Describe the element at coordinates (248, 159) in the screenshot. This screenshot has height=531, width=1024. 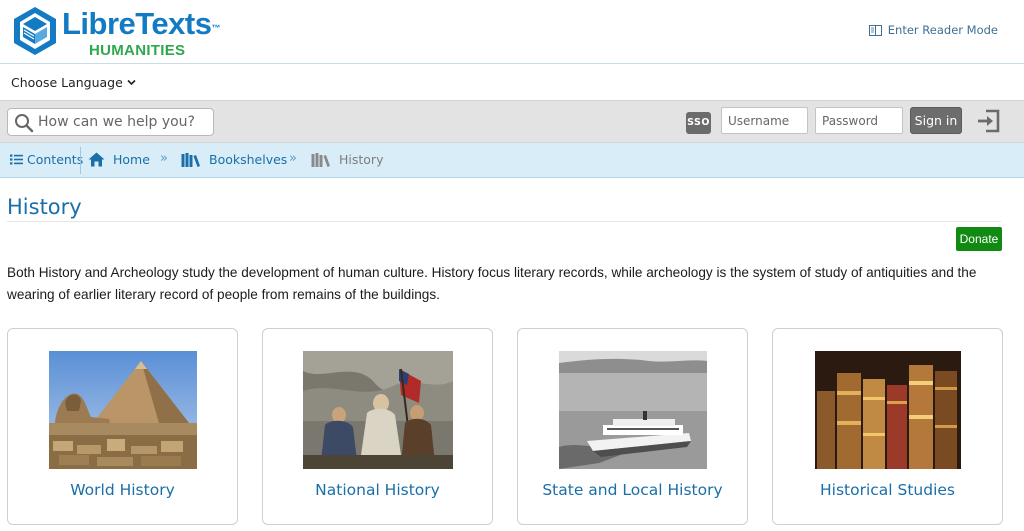
I see `breadcrumb-bookshelves-label: Bookshelves` at that location.